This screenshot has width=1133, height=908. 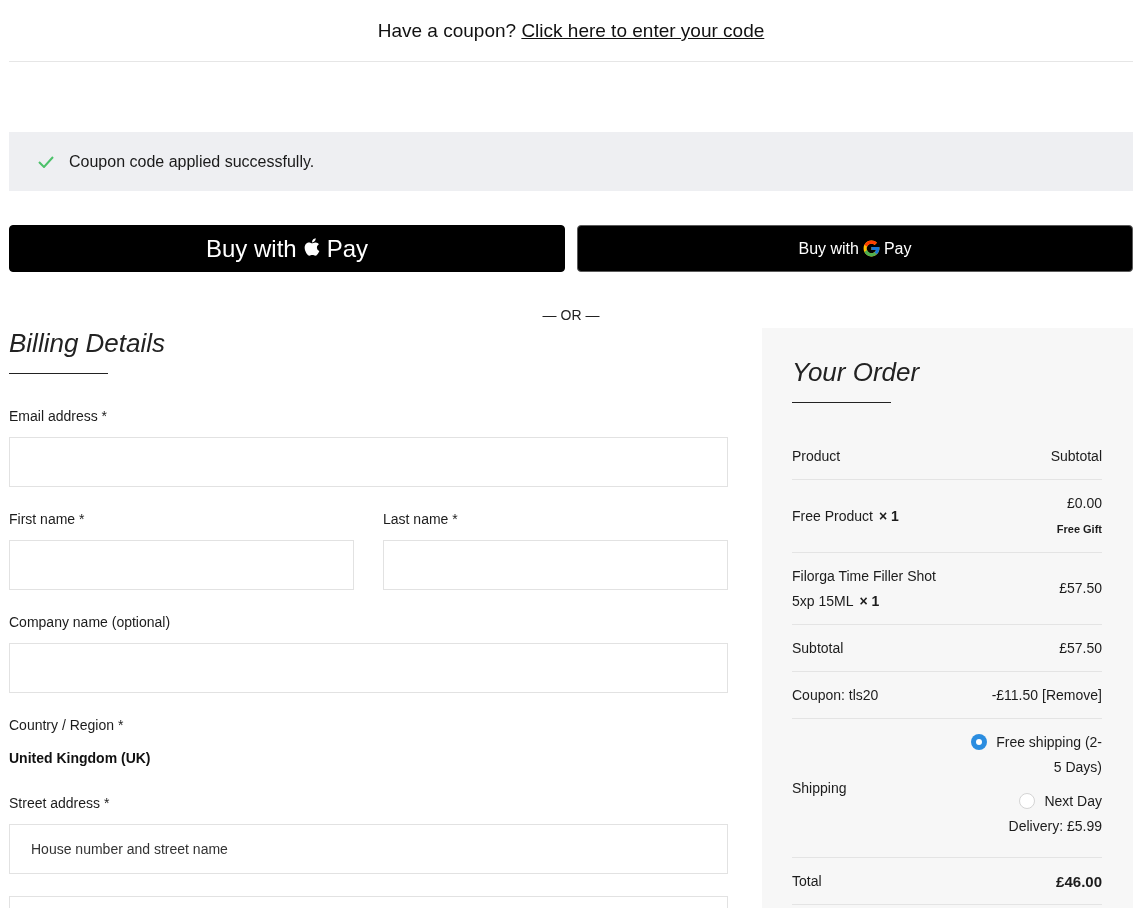 What do you see at coordinates (807, 881) in the screenshot?
I see `total-label: Total` at bounding box center [807, 881].